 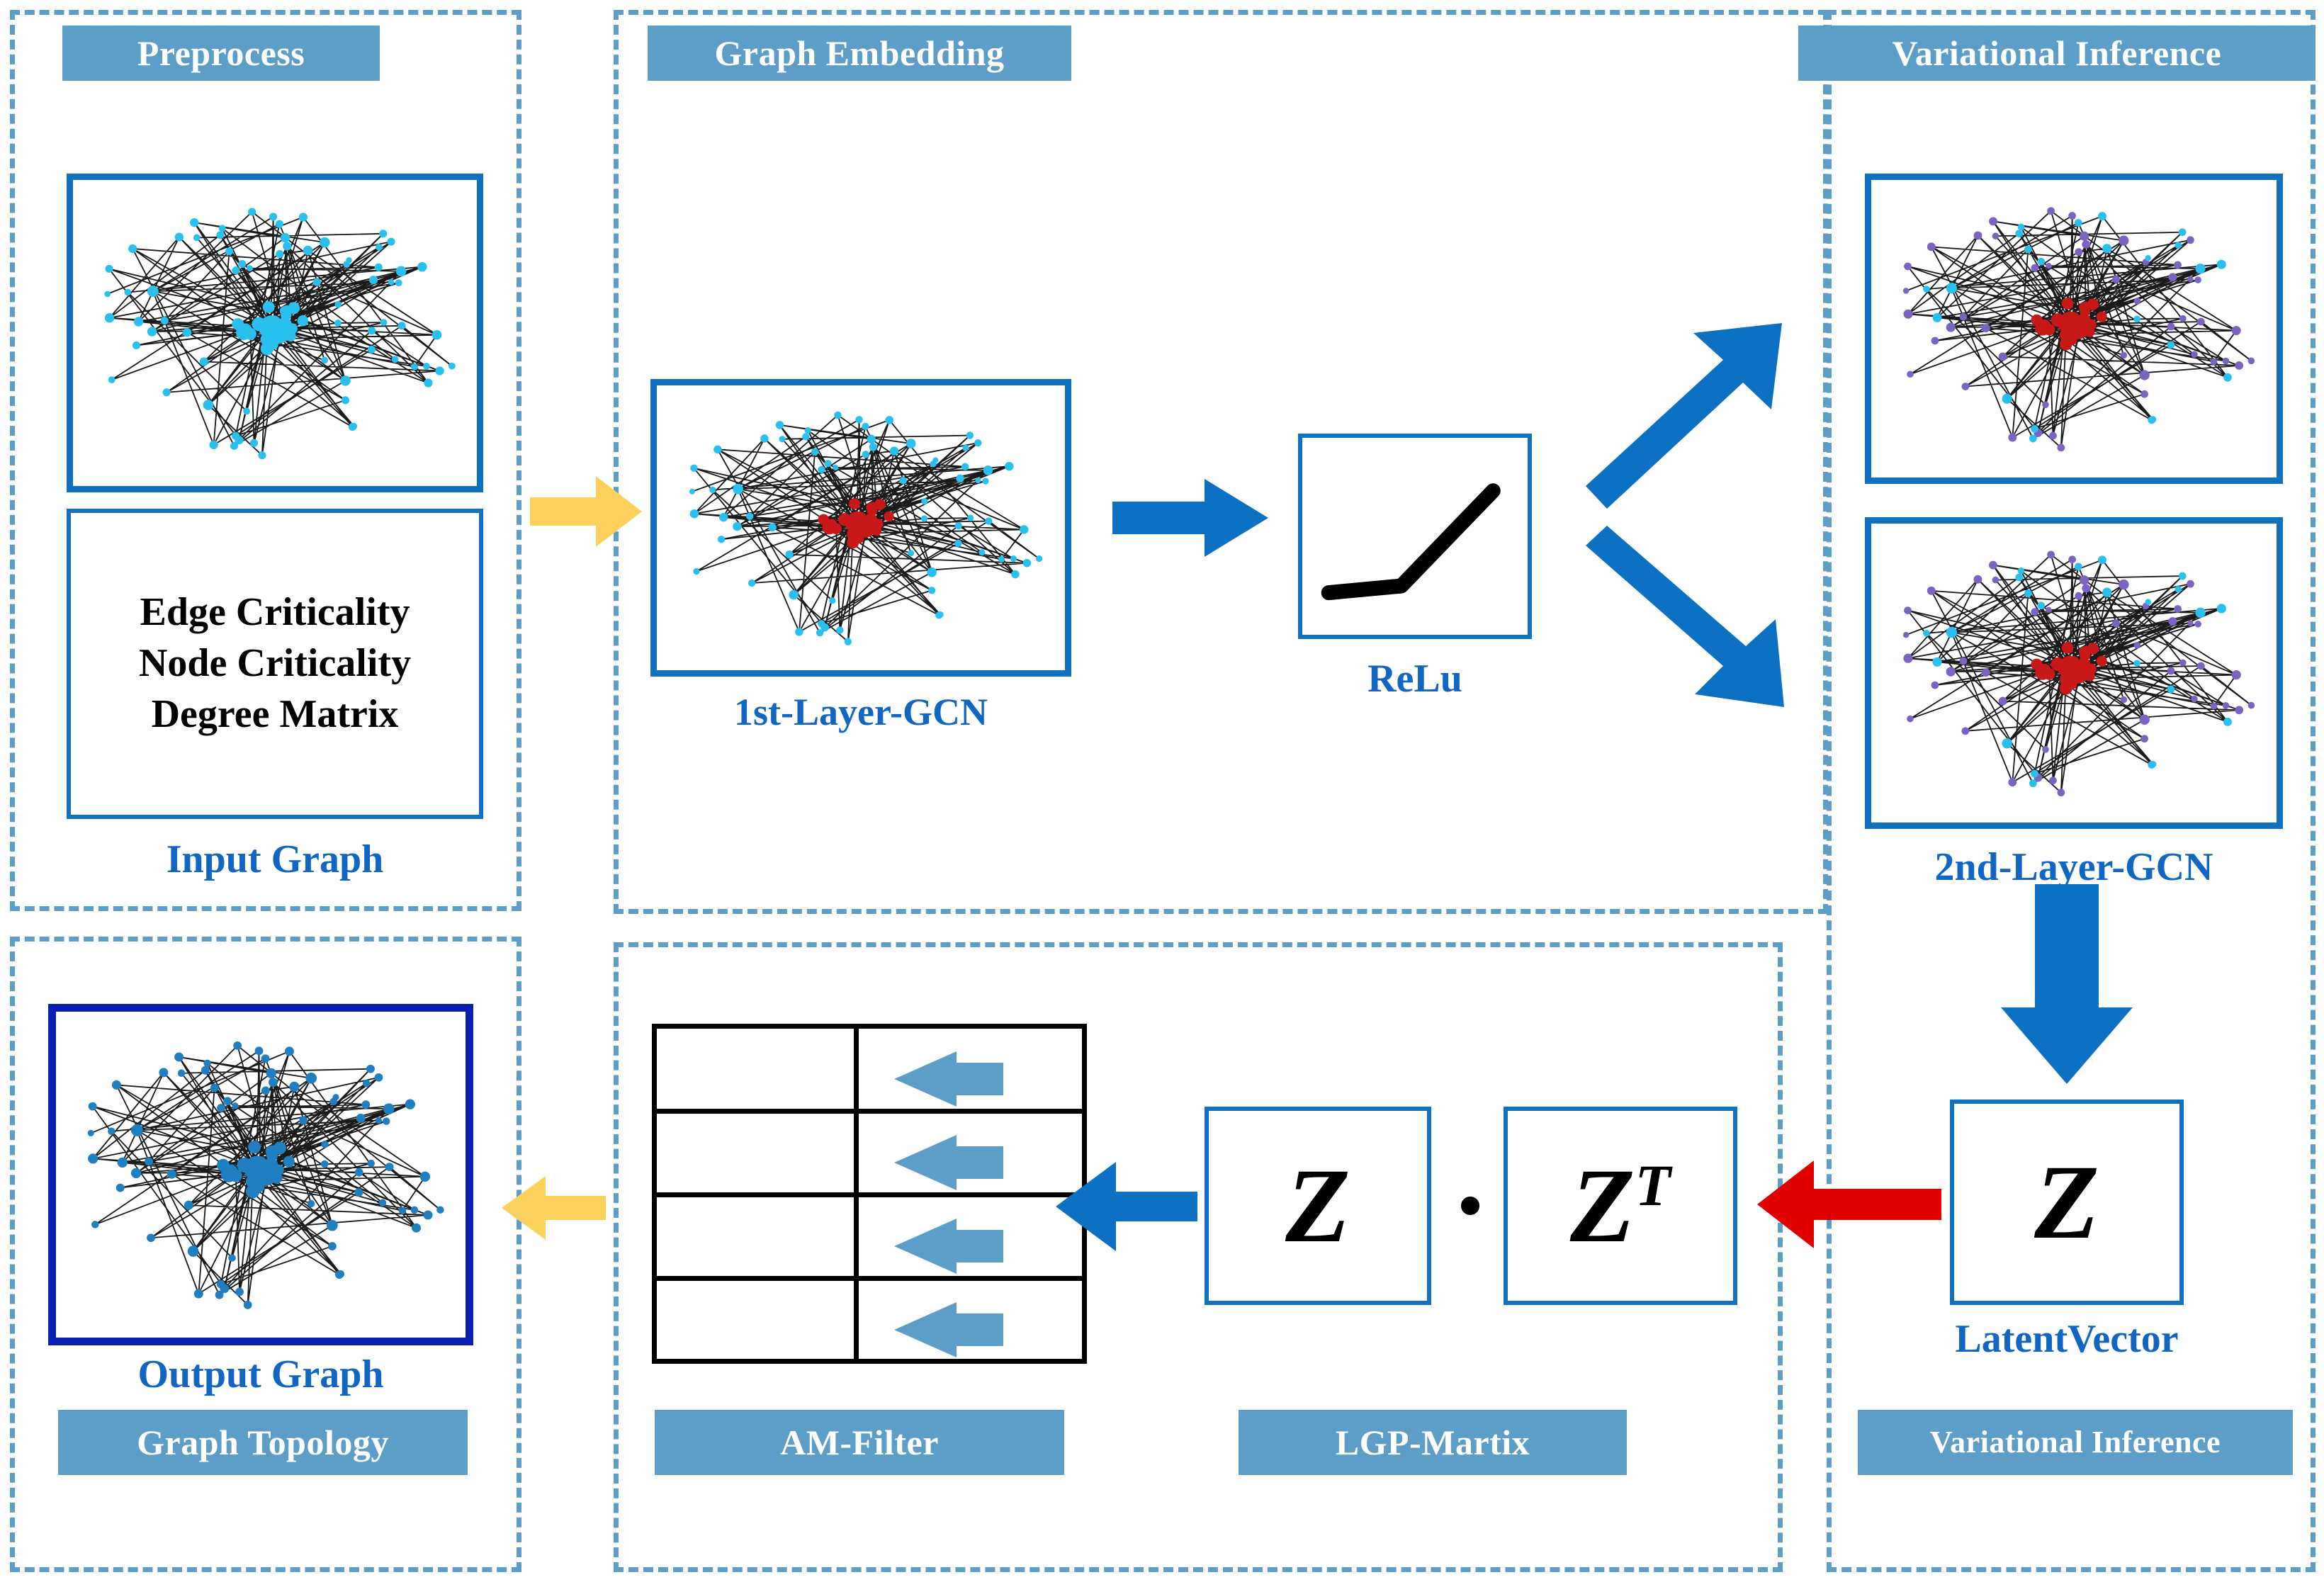 What do you see at coordinates (263, 1443) in the screenshot?
I see `chip-graph-topology: Graph Topology` at bounding box center [263, 1443].